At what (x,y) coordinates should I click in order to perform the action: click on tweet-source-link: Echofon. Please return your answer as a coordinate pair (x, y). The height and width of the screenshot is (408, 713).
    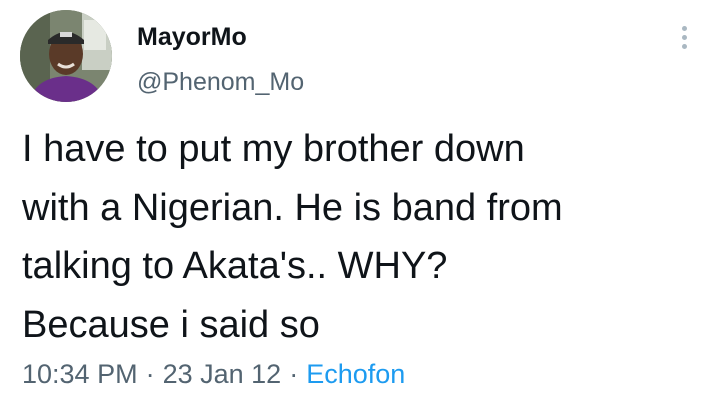
    Looking at the image, I should click on (355, 374).